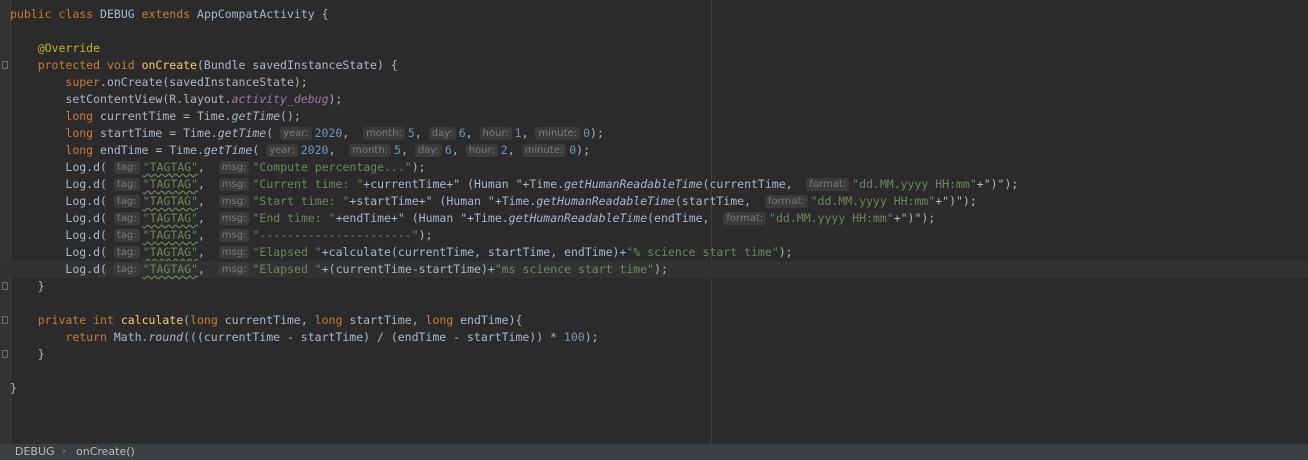 This screenshot has height=460, width=1308. What do you see at coordinates (162, 116) in the screenshot?
I see `code-text: currentTime = Time.` at bounding box center [162, 116].